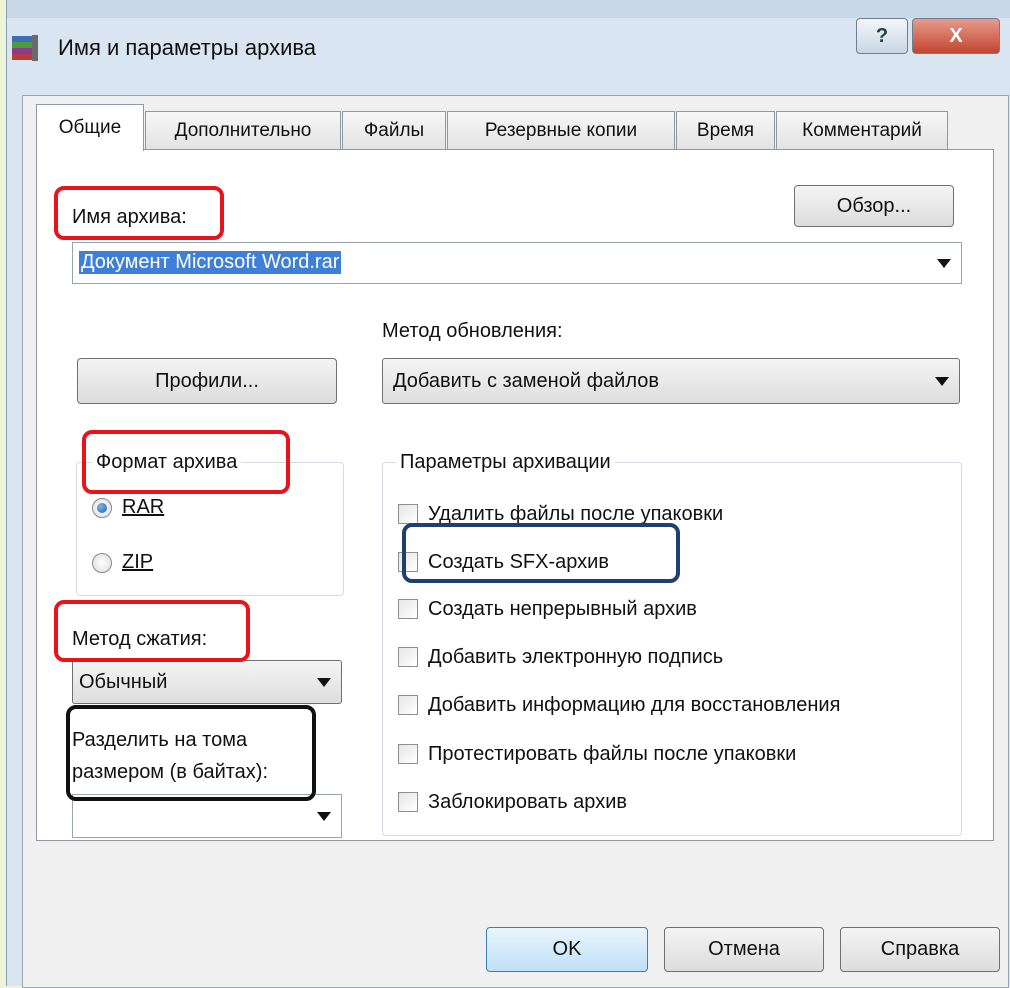 This screenshot has width=1010, height=988. I want to click on option-digital-signature-label: Добавить электронную подпись, so click(576, 656).